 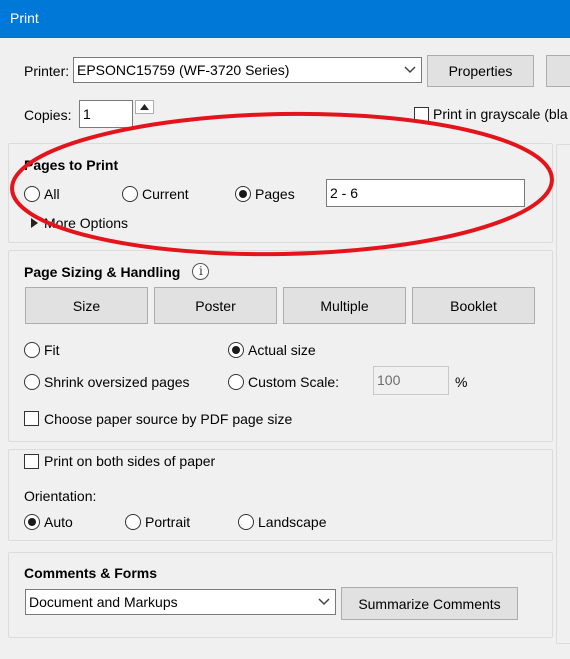 I want to click on shrink-oversized-radio, so click(x=32, y=382).